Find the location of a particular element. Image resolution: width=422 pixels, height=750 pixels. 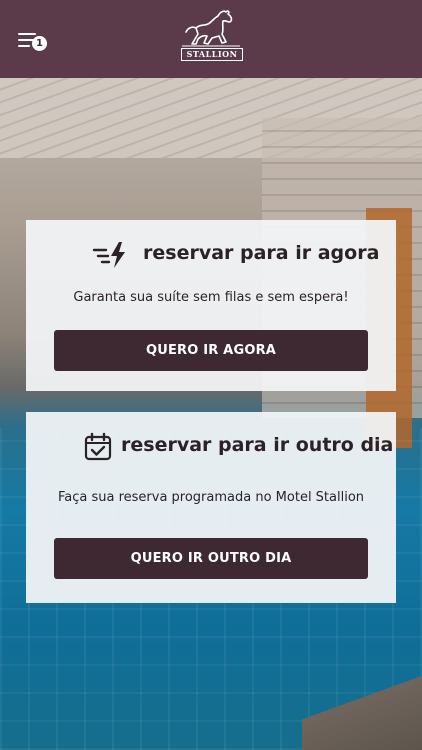

reserve-other-day-button: QUERO IR OUTRO DIA is located at coordinates (211, 558).